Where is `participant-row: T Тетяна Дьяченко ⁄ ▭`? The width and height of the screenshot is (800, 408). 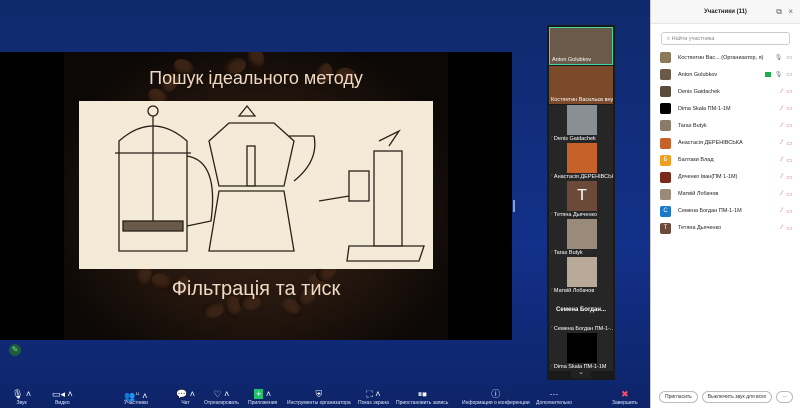
participant-row: T Тетяна Дьяченко ⁄ ▭ is located at coordinates (725, 228).